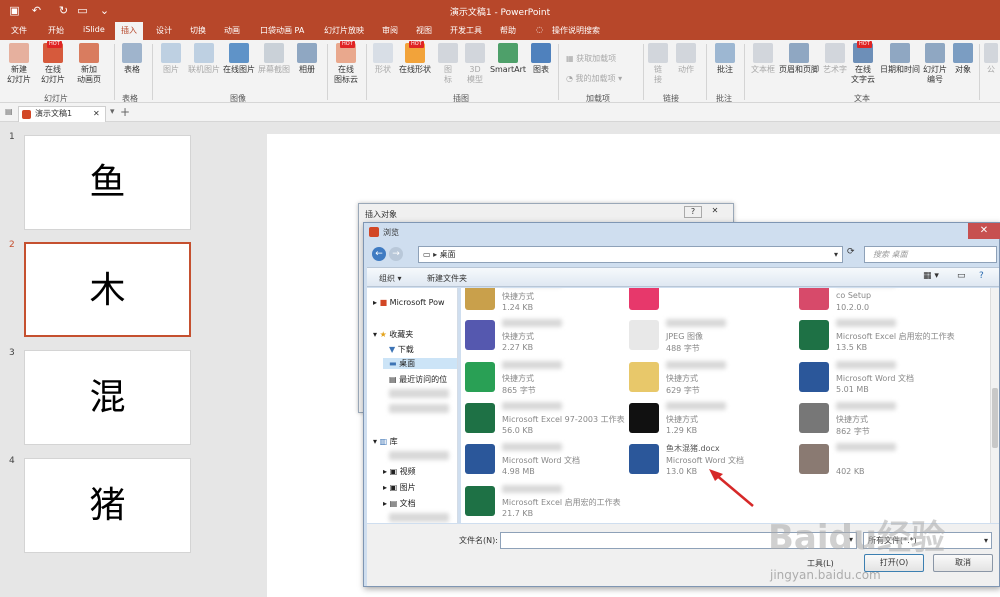 The height and width of the screenshot is (597, 1000). I want to click on forward-icon: →, so click(396, 254).